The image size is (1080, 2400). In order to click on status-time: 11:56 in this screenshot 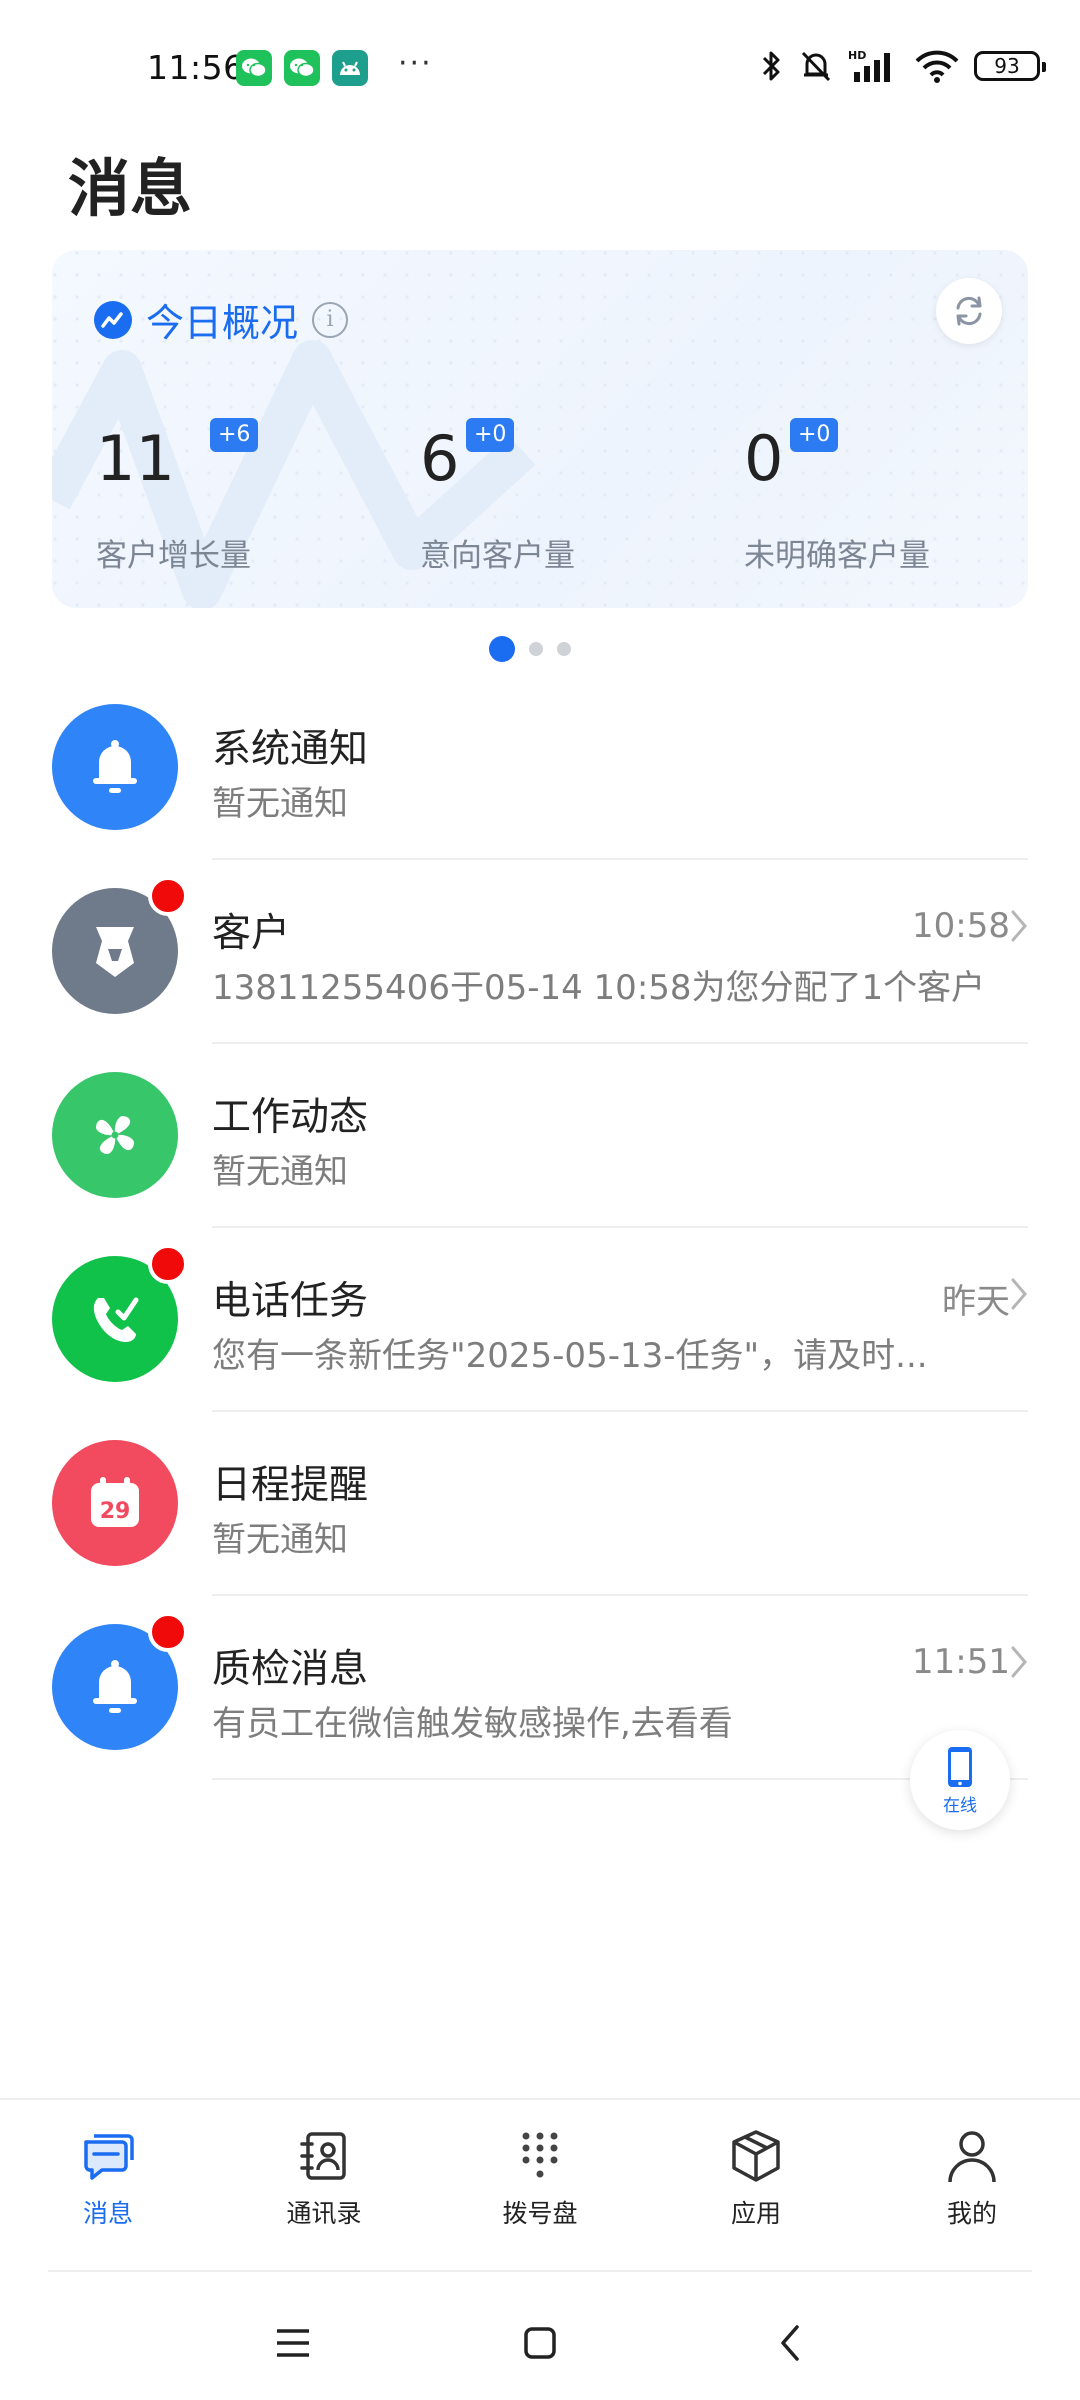, I will do `click(196, 67)`.